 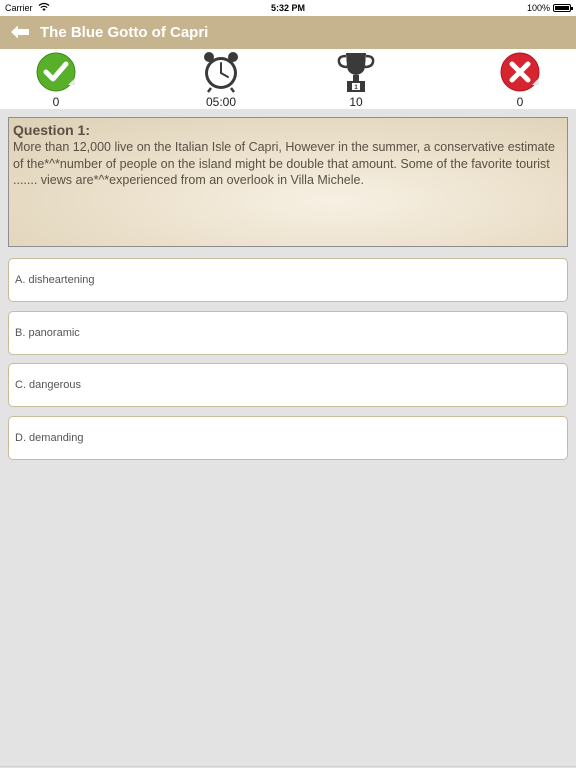 I want to click on x-mark-icon, so click(x=520, y=72).